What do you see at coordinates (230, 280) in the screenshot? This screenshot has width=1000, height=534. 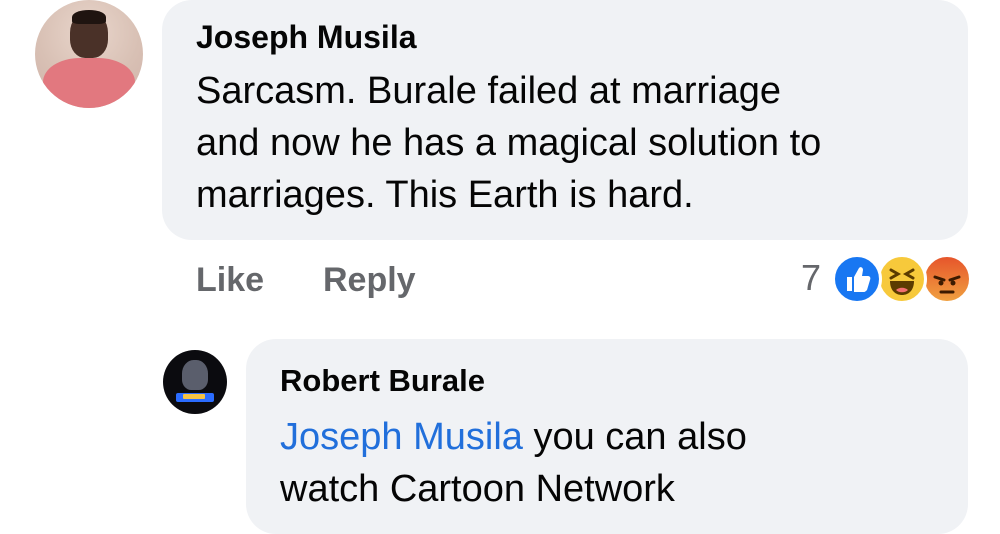 I see `like-button: Like` at bounding box center [230, 280].